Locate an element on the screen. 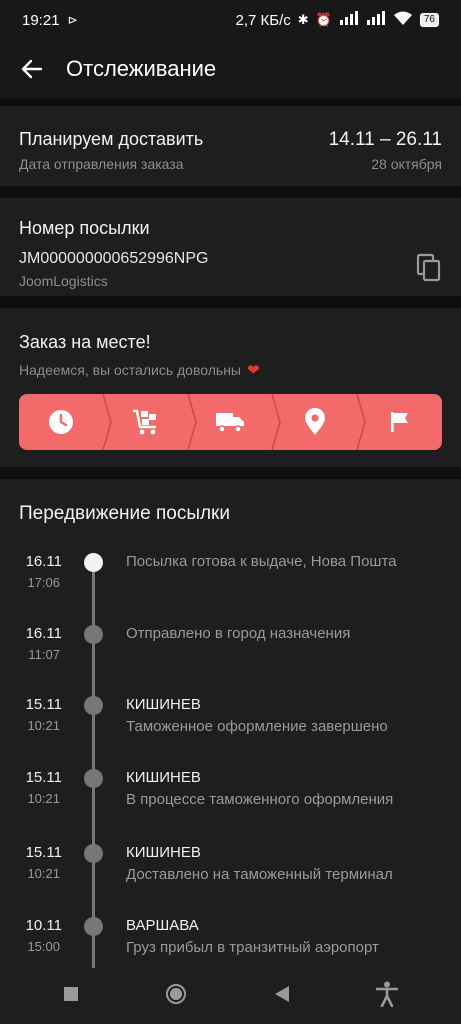  order-status-title: Заказ на месте! is located at coordinates (85, 342).